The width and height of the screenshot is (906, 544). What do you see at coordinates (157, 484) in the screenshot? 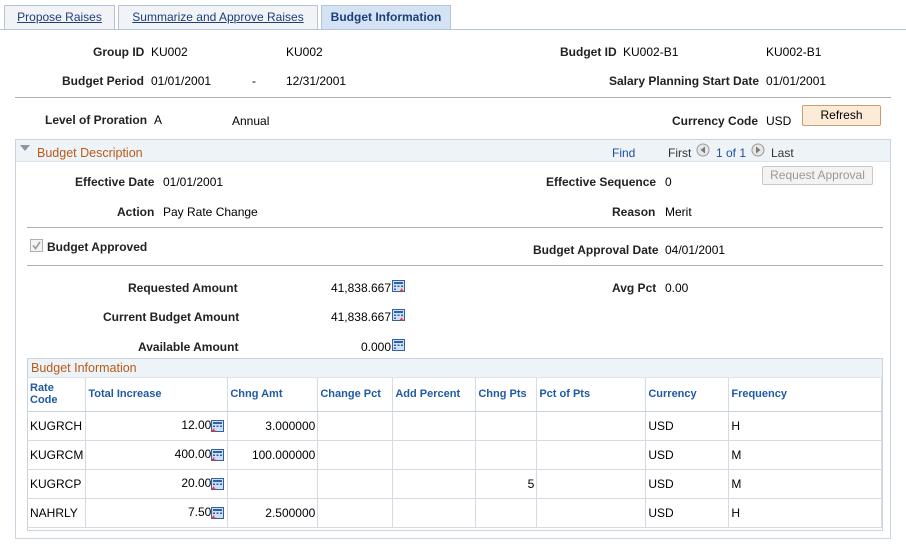
I see `total-increase-cell: 20.00` at bounding box center [157, 484].